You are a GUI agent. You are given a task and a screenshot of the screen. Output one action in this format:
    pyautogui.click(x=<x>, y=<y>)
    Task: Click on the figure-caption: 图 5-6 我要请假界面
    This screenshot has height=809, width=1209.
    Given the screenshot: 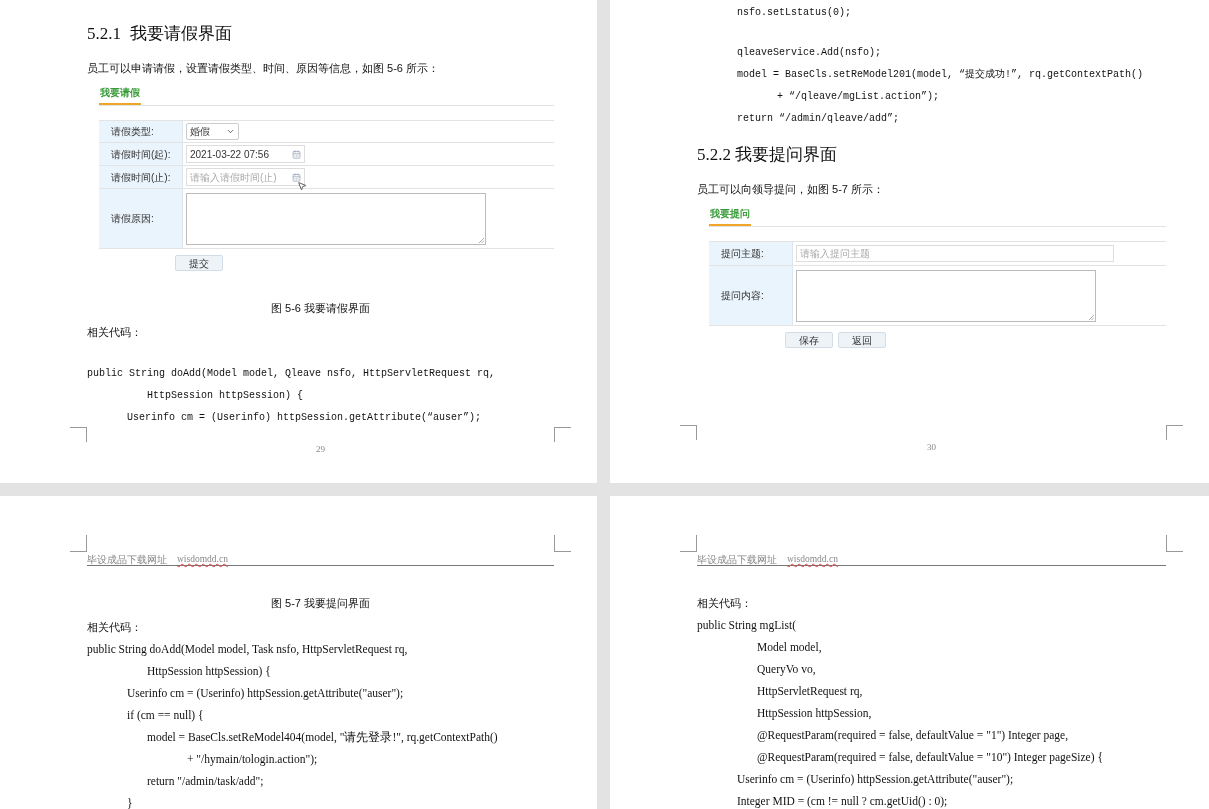 What is the action you would take?
    pyautogui.click(x=320, y=308)
    